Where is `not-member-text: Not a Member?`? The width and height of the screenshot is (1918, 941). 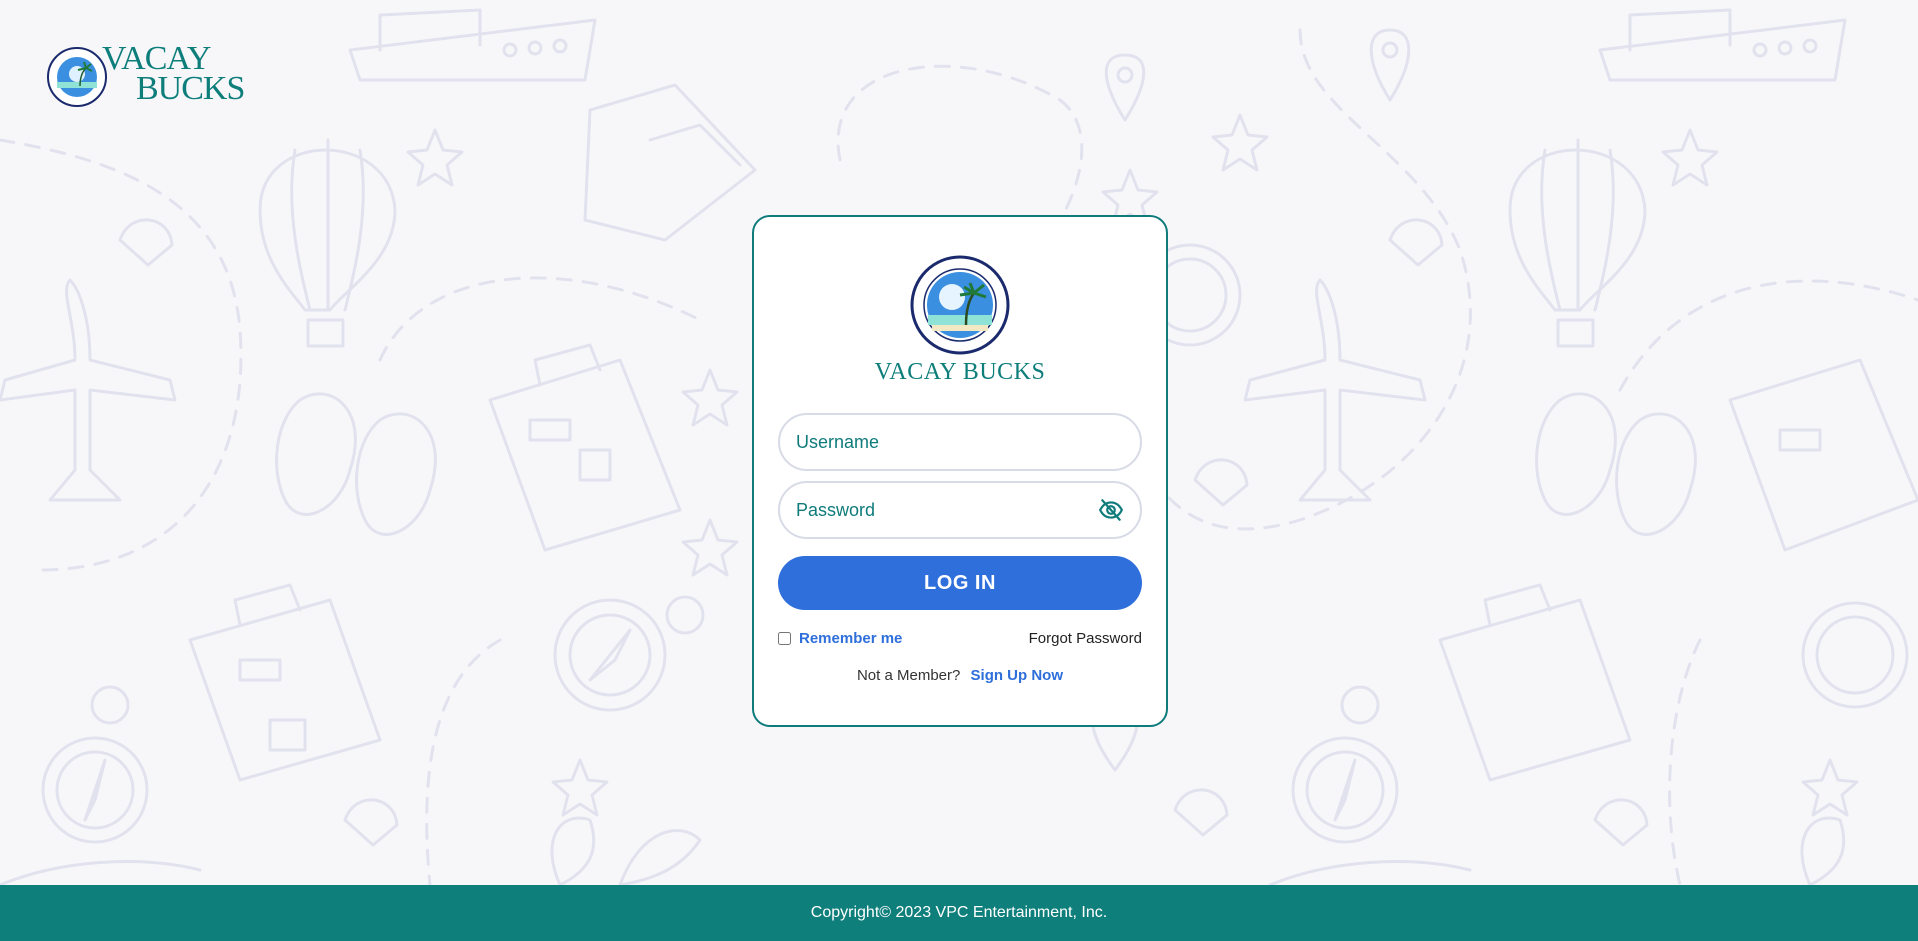 not-member-text: Not a Member? is located at coordinates (908, 675).